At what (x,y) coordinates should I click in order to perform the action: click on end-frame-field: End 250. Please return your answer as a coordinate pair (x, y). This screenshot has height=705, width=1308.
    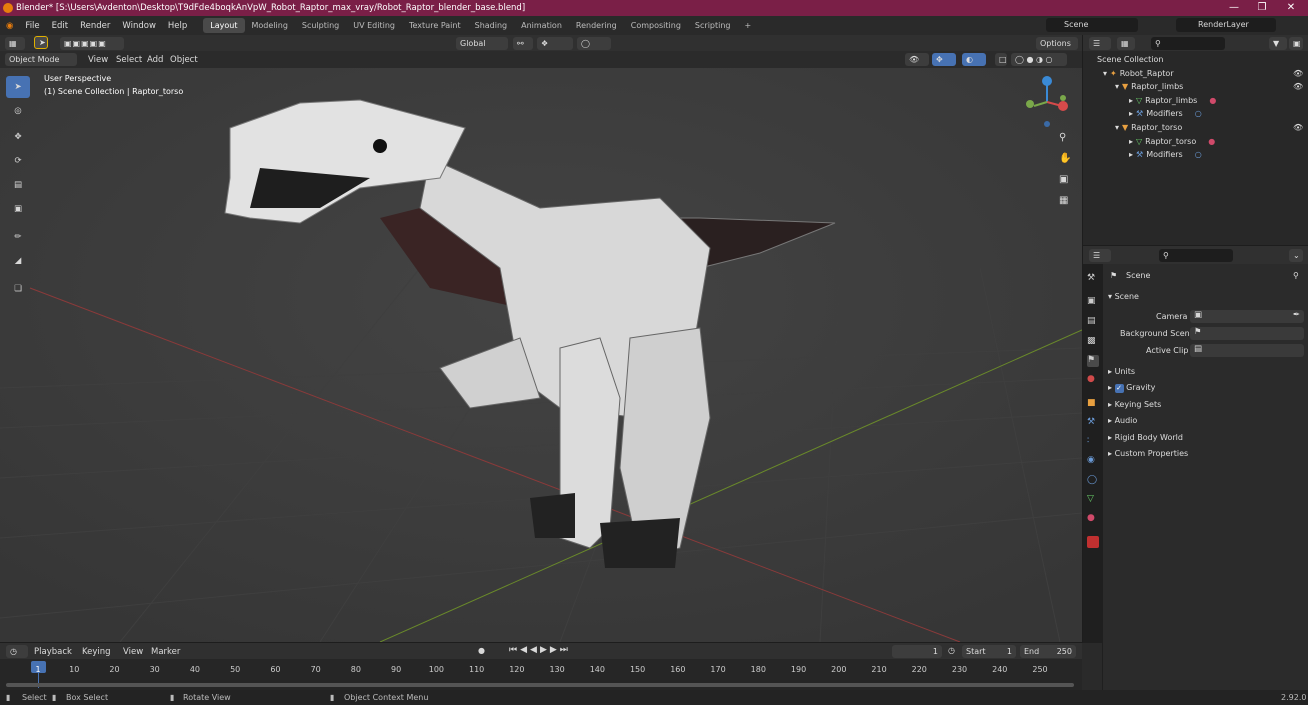
    Looking at the image, I should click on (1048, 651).